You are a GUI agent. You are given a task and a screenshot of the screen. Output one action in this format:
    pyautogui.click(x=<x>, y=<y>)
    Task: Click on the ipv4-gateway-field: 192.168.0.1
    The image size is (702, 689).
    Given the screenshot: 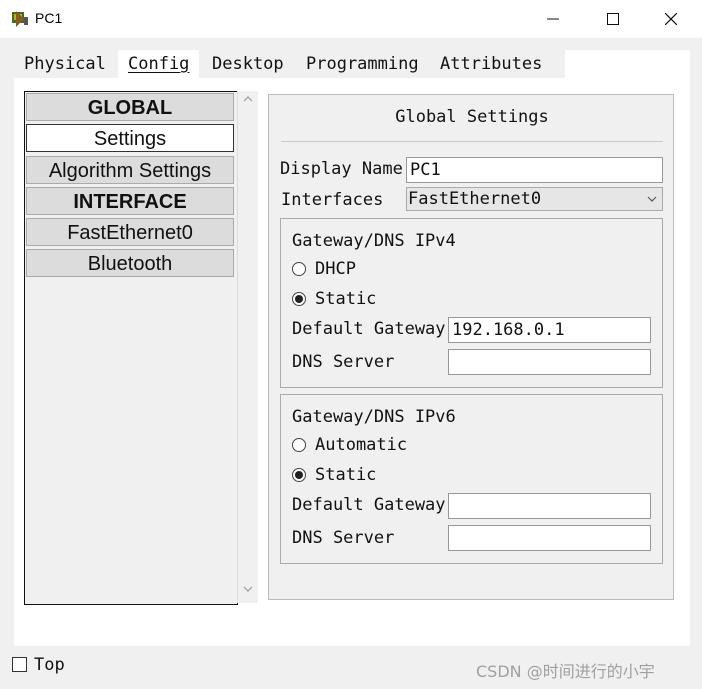 What is the action you would take?
    pyautogui.click(x=549, y=330)
    